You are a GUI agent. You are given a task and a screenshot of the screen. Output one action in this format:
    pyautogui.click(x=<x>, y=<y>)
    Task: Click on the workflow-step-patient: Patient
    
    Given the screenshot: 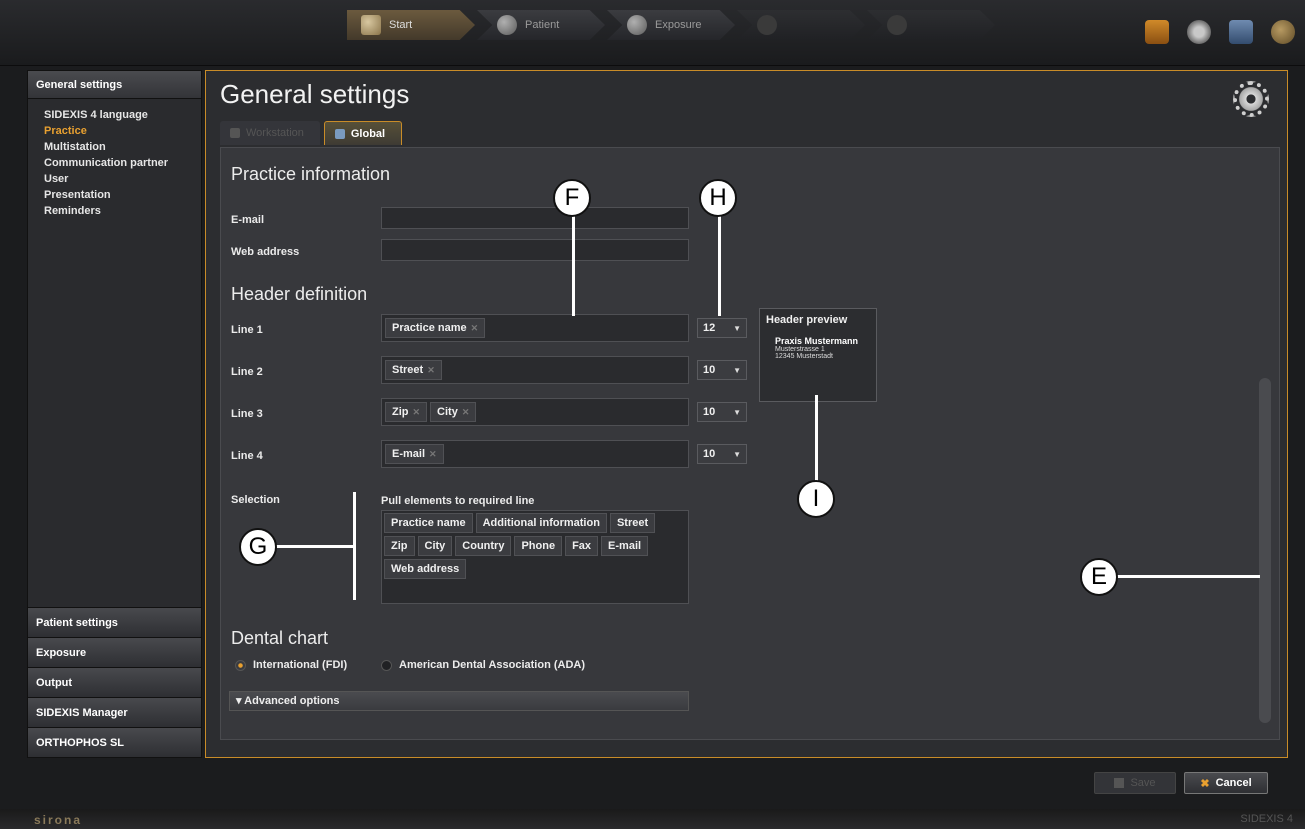 What is the action you would take?
    pyautogui.click(x=541, y=25)
    